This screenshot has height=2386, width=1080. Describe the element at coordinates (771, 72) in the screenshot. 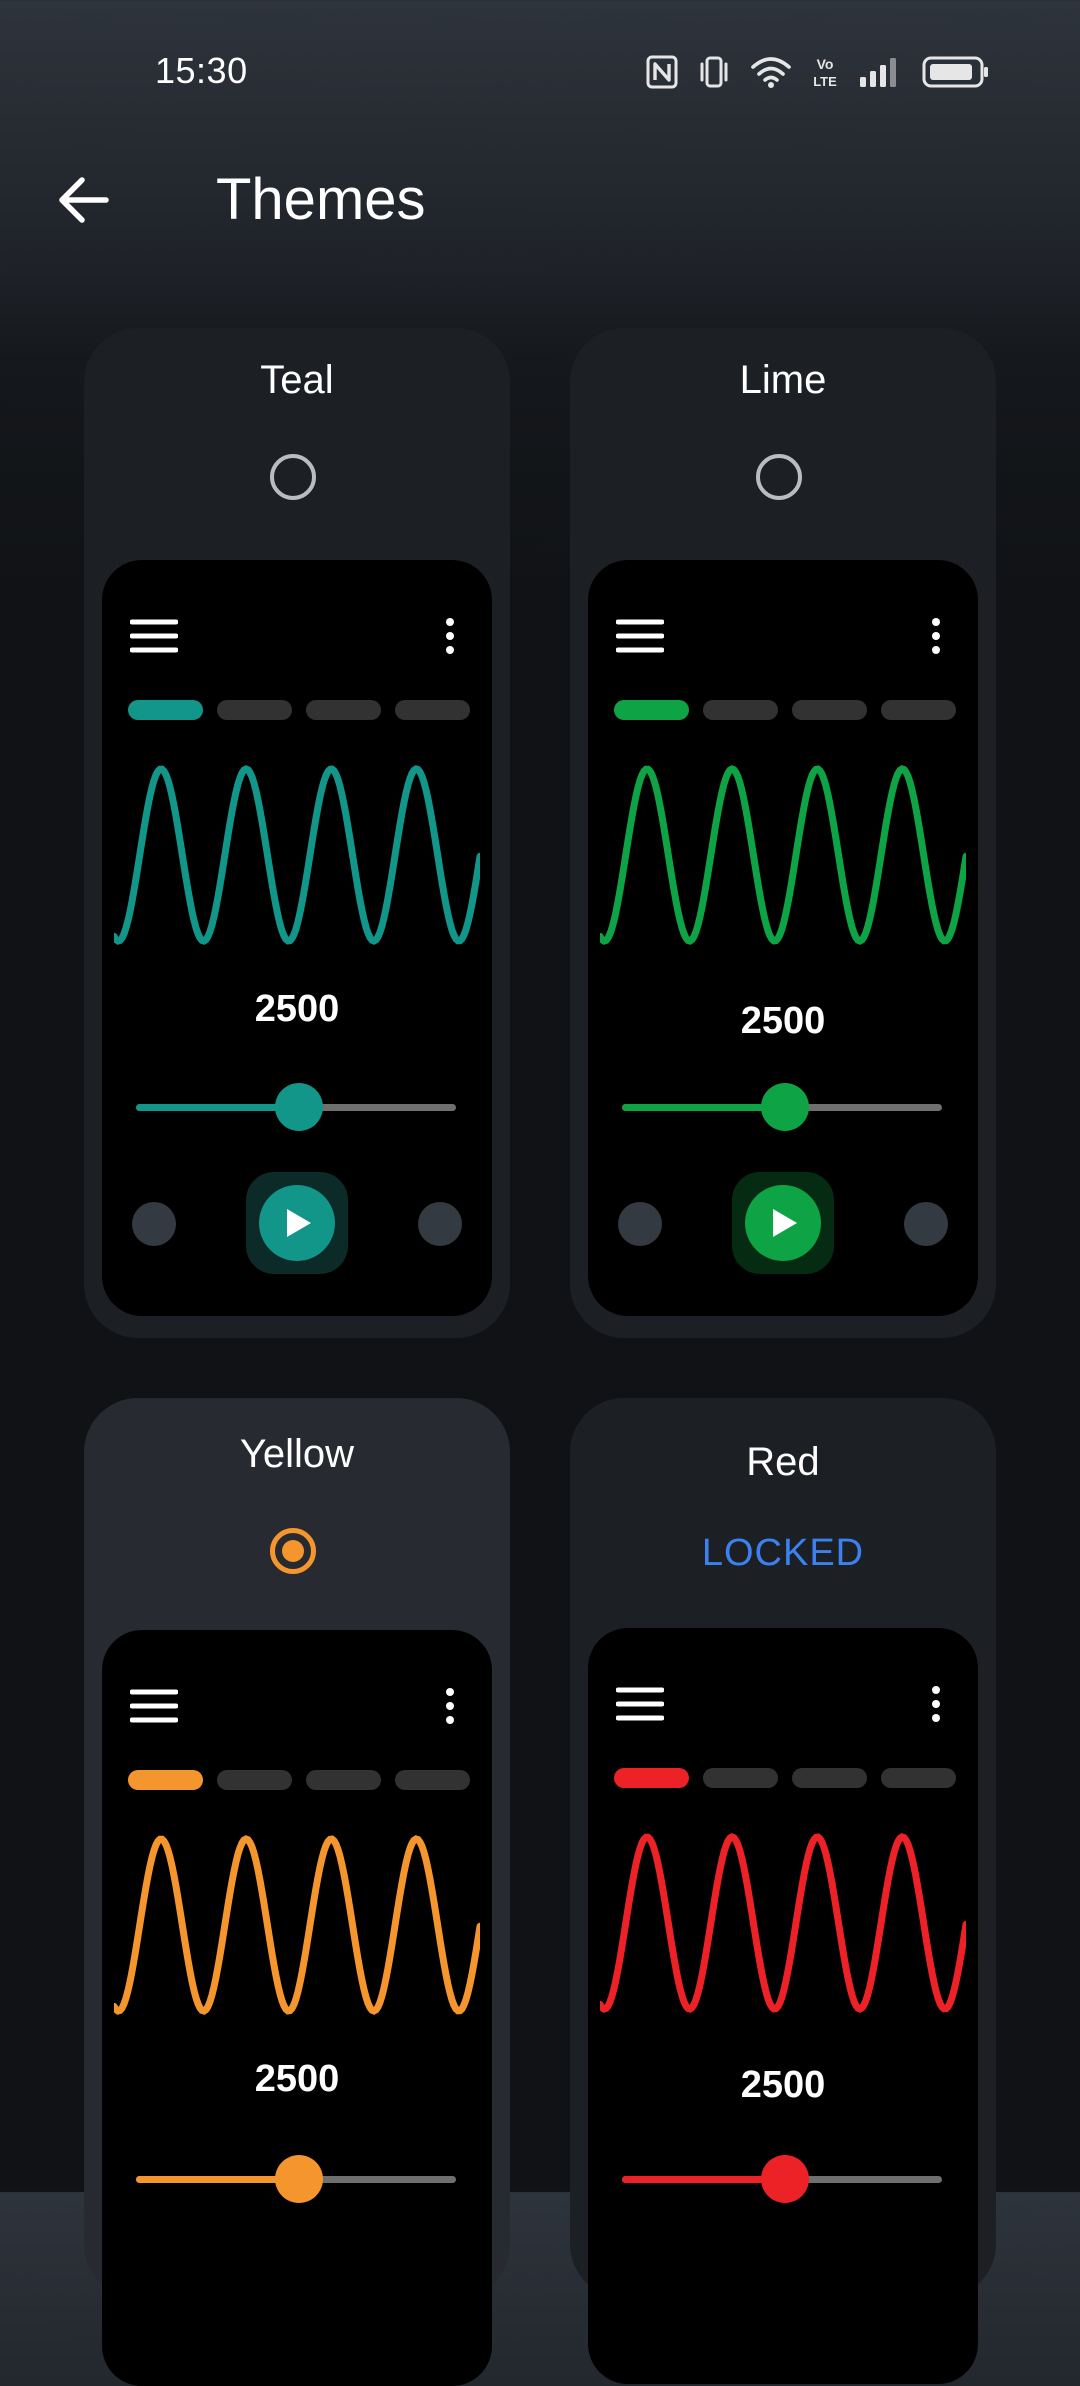

I see `wifi-icon` at that location.